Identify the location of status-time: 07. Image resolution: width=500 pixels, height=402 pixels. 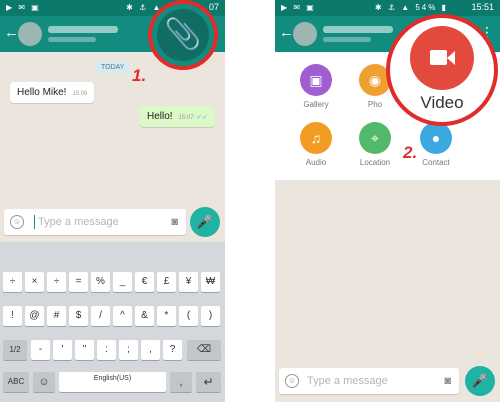
(213, 7).